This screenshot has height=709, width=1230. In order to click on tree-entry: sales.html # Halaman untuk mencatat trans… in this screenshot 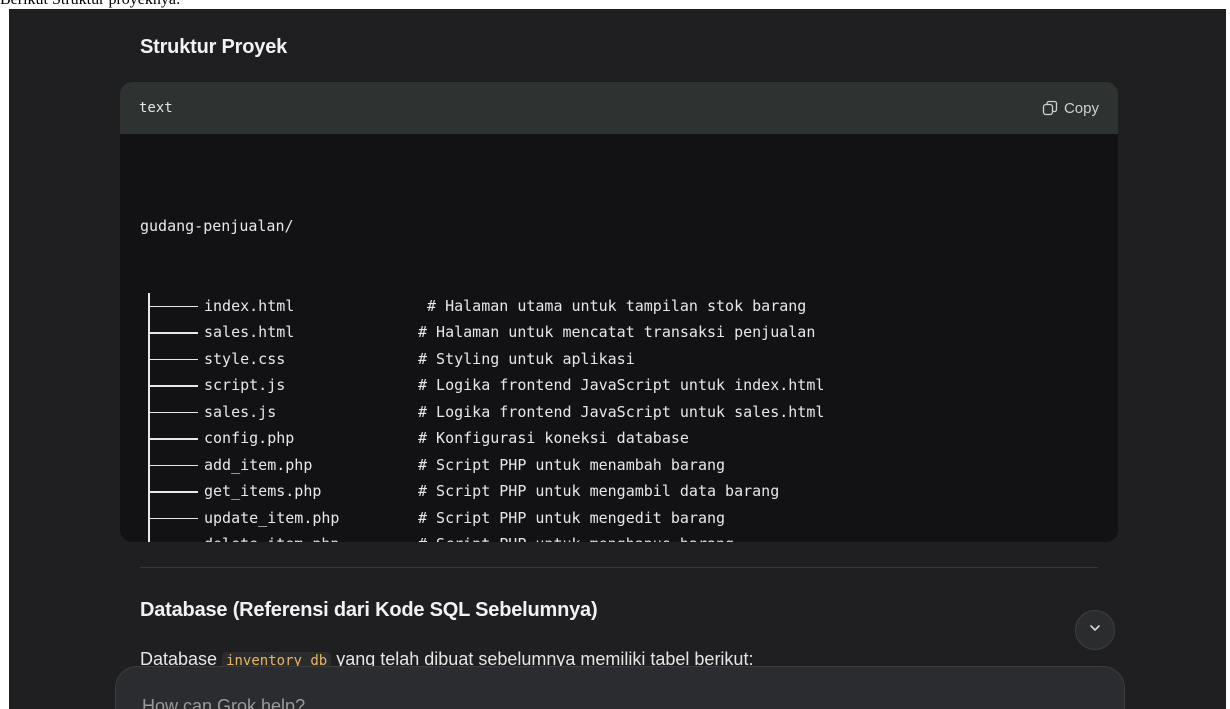, I will do `click(629, 332)`.